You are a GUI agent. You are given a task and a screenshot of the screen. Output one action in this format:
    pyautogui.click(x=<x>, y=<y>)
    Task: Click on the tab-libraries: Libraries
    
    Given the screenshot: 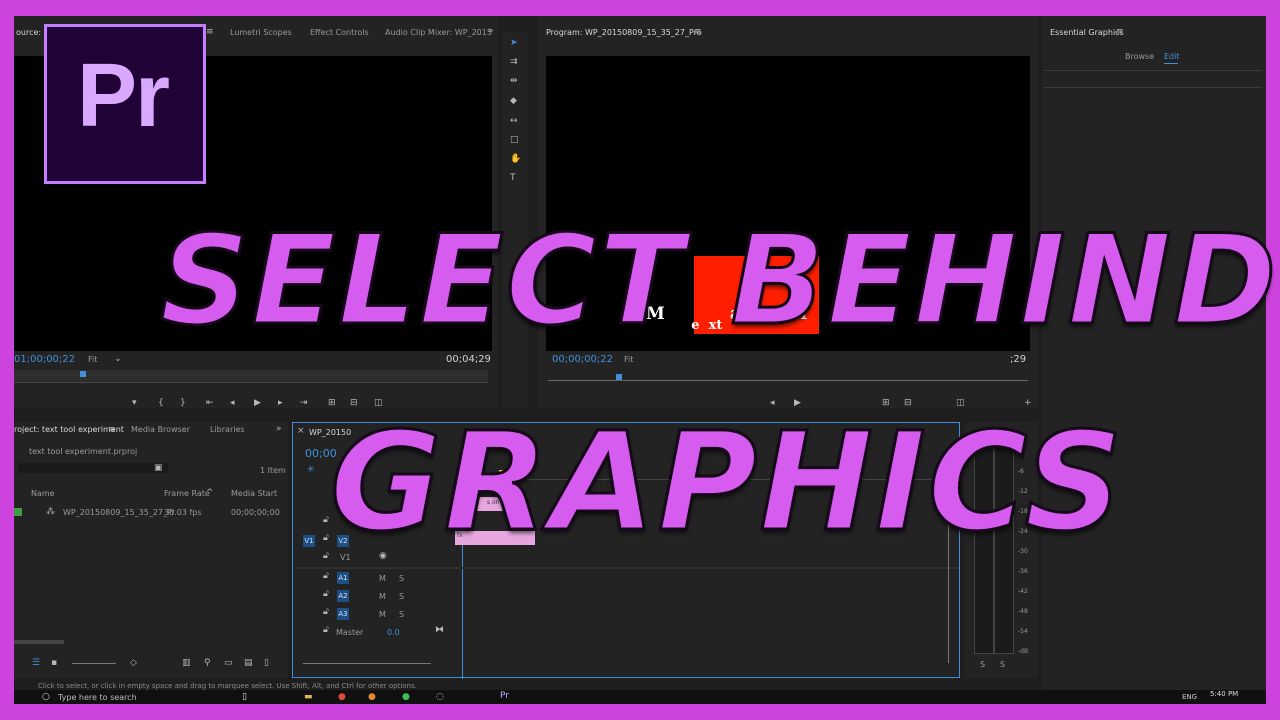 What is the action you would take?
    pyautogui.click(x=227, y=429)
    